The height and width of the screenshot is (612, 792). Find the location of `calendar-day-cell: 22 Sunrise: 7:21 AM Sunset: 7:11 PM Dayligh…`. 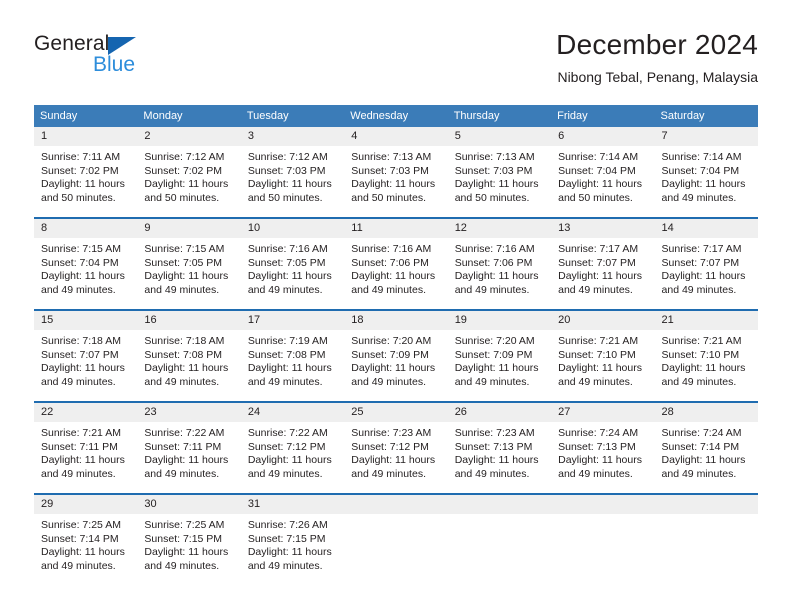

calendar-day-cell: 22 Sunrise: 7:21 AM Sunset: 7:11 PM Dayligh… is located at coordinates (86, 447).